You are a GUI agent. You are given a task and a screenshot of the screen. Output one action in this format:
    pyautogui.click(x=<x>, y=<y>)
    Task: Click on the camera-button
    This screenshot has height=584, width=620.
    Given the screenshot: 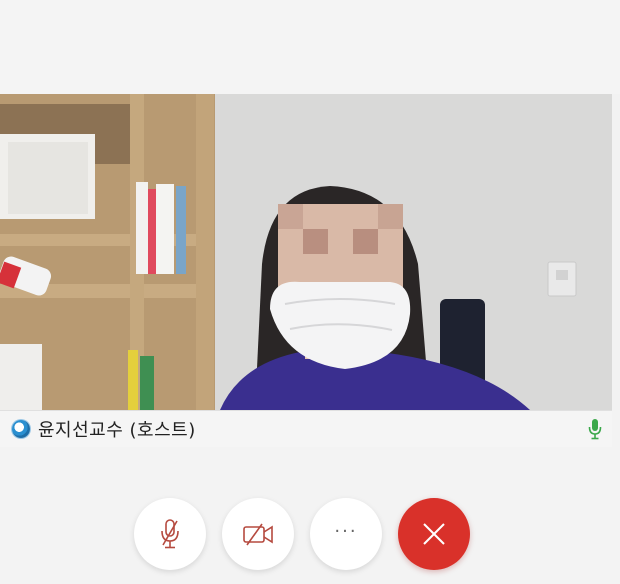 What is the action you would take?
    pyautogui.click(x=258, y=534)
    